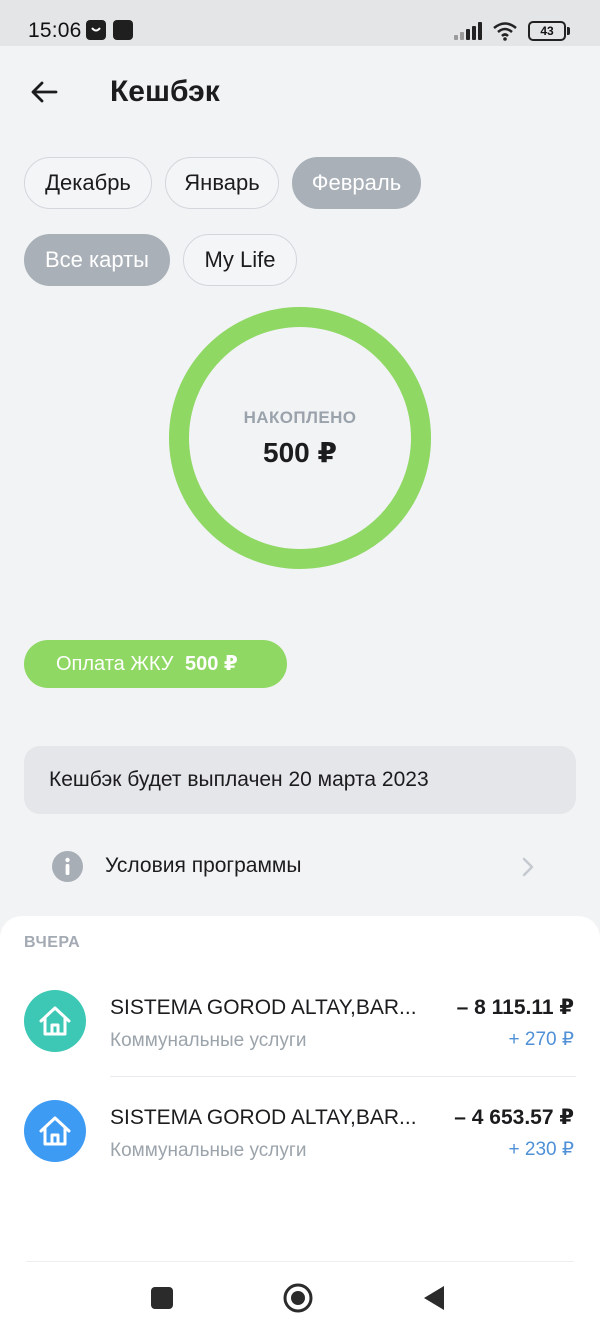  I want to click on conditions-row: Условия программы, so click(300, 866).